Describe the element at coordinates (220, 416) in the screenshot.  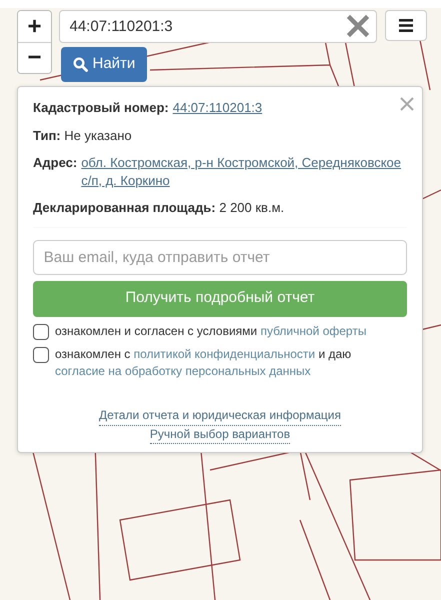
I see `footer-link: Детали отчета и юридическая информация` at that location.